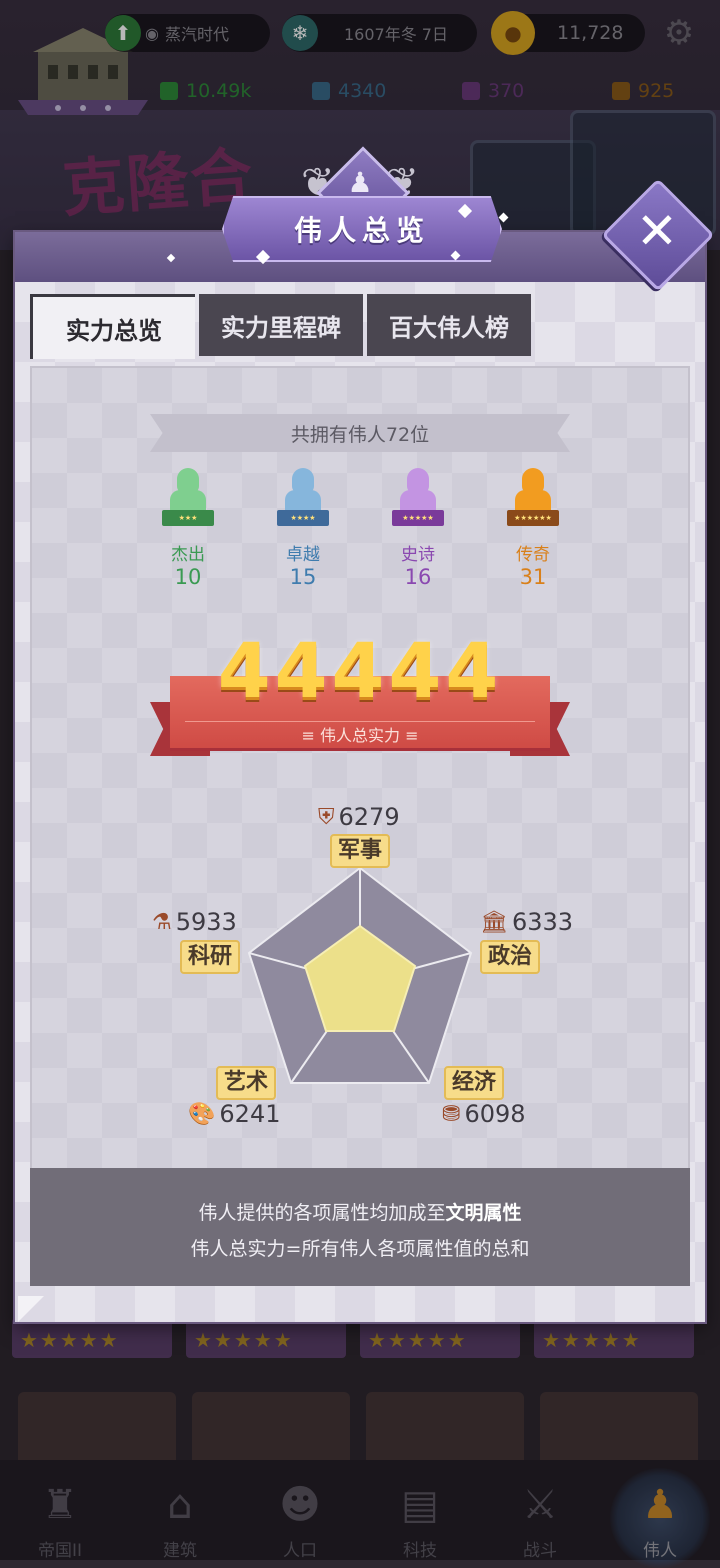 The width and height of the screenshot is (720, 1568). I want to click on total-power-label: ≡ 伟人总实力 ≡, so click(360, 734).